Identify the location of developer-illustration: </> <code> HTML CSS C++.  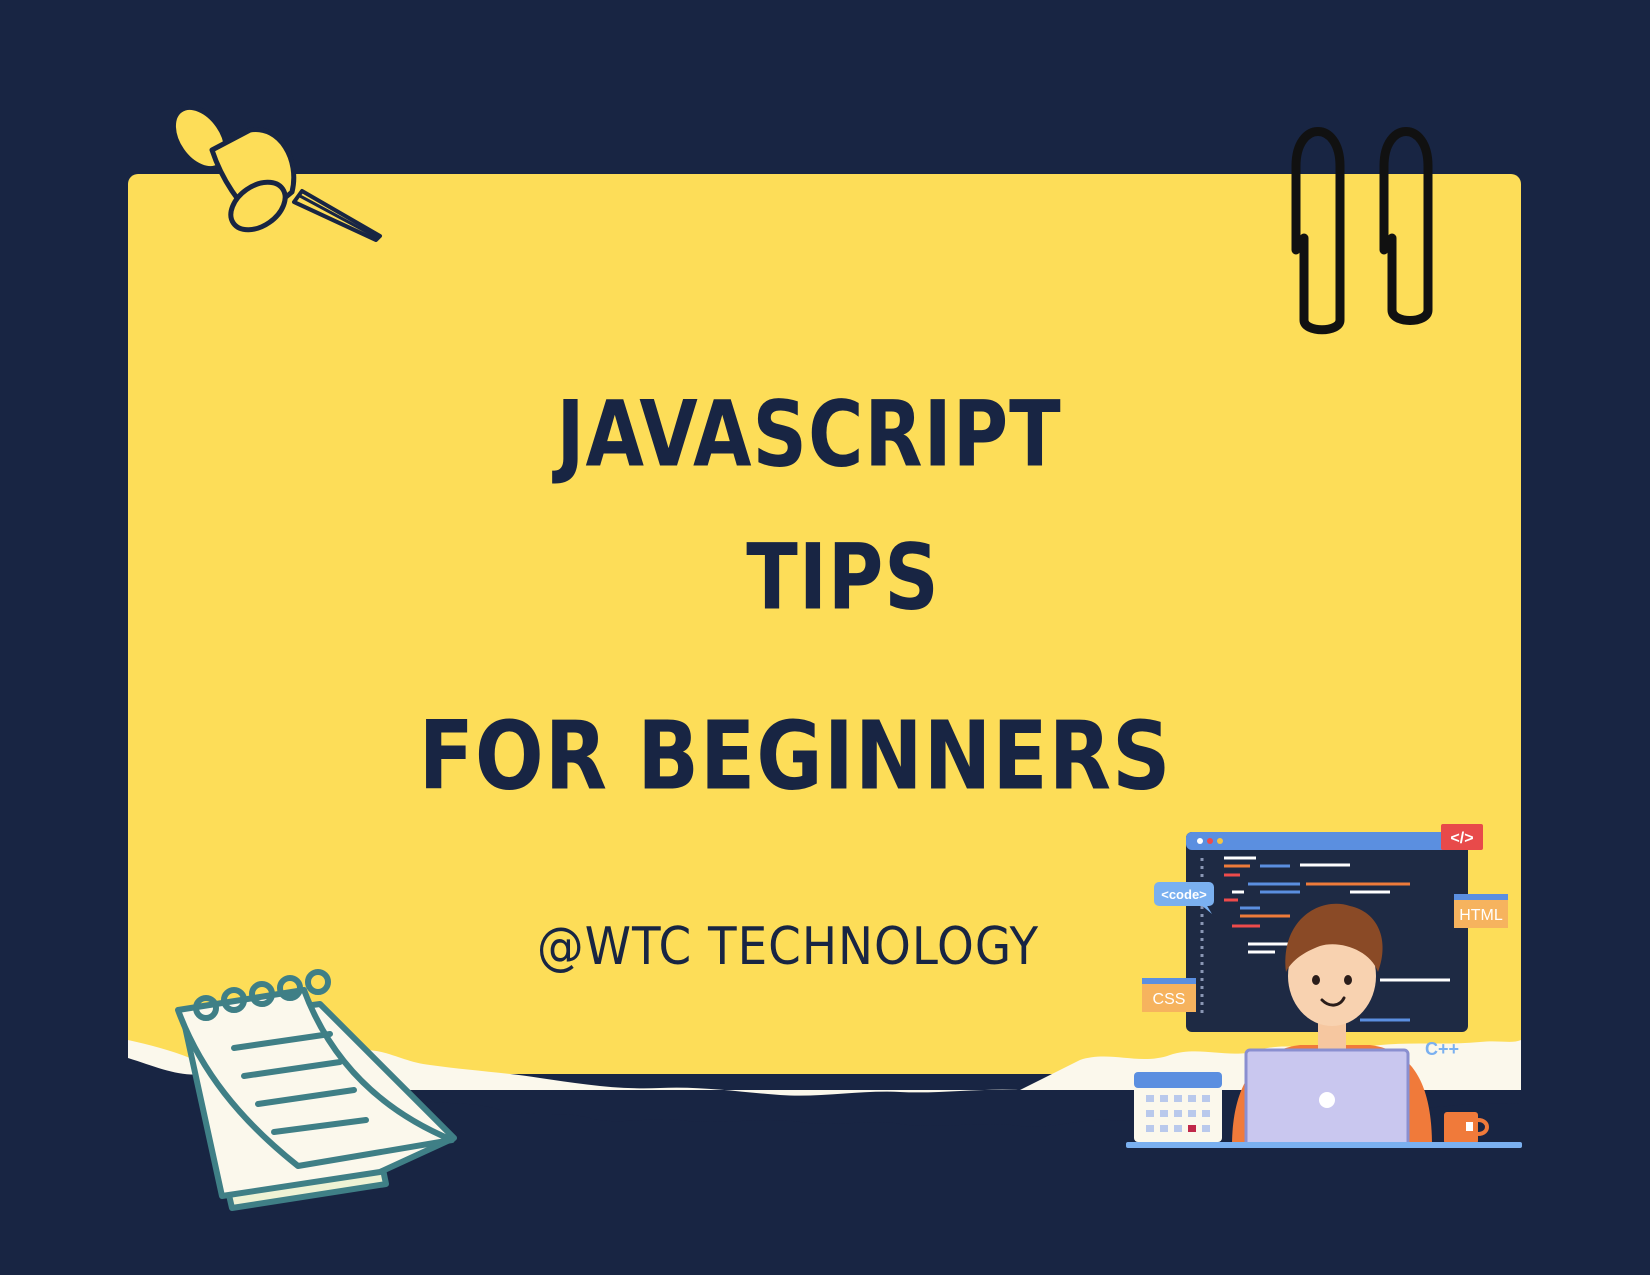
(1324, 986).